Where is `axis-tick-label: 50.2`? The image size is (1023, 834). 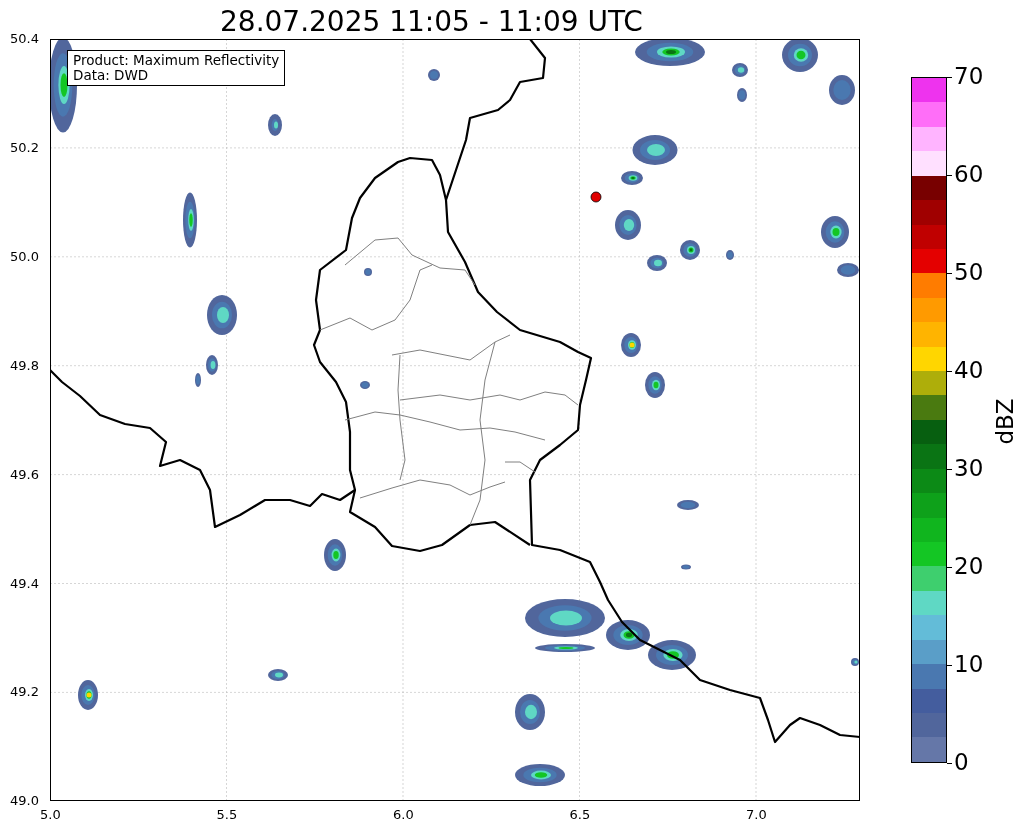
axis-tick-label: 50.2 is located at coordinates (24, 147).